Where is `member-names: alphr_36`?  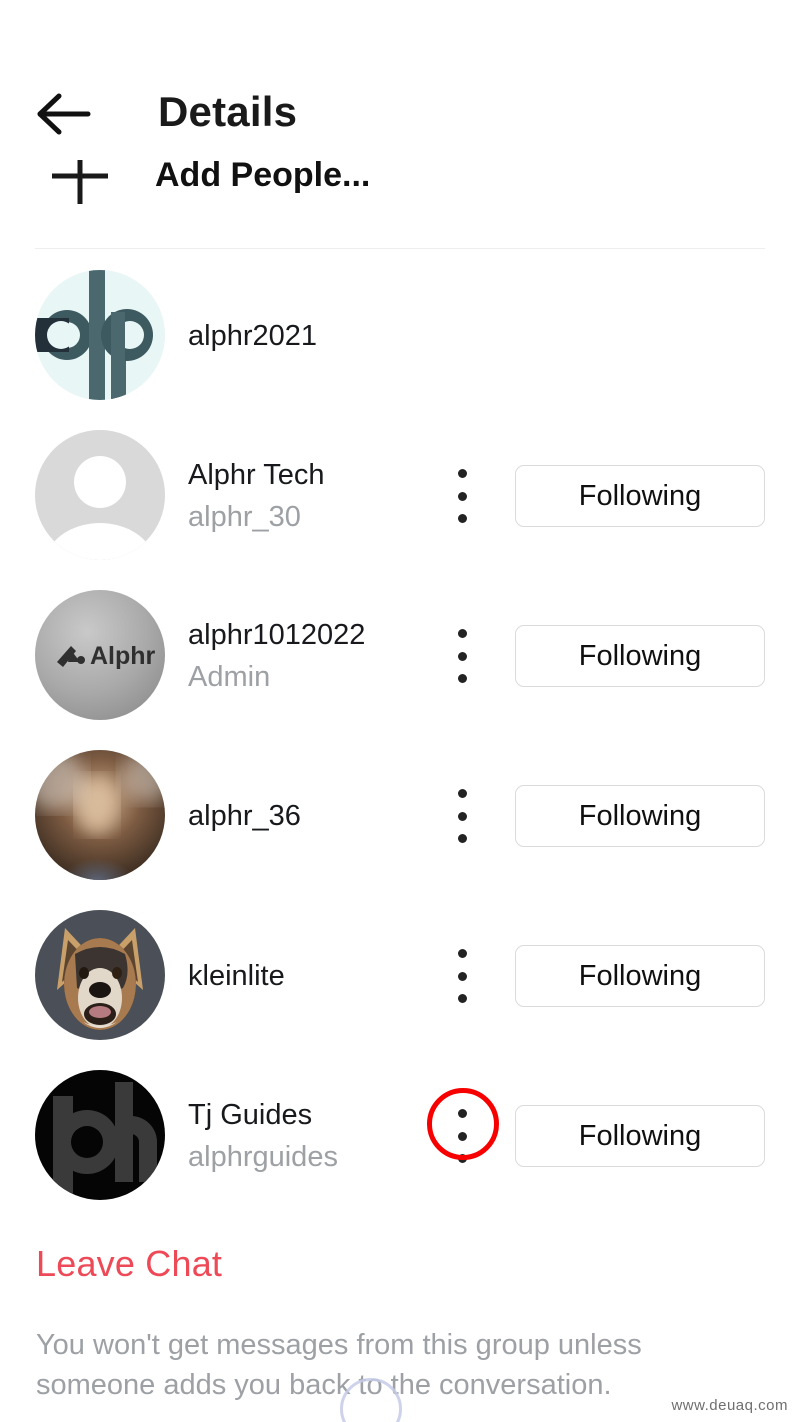
member-names: alphr_36 is located at coordinates (244, 816).